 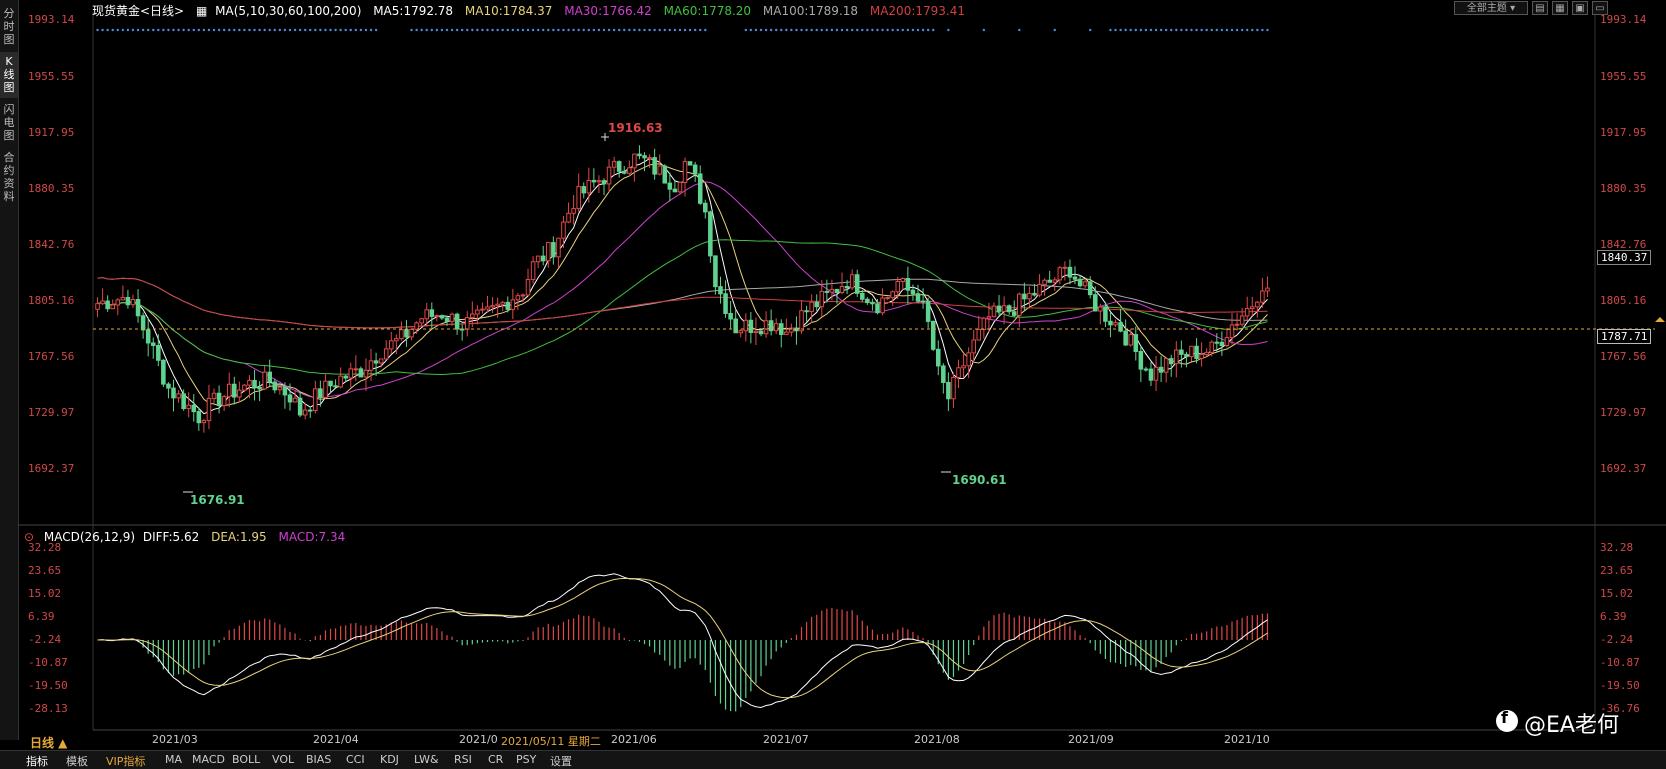 What do you see at coordinates (201, 11) in the screenshot?
I see `settings-icon: ▦` at bounding box center [201, 11].